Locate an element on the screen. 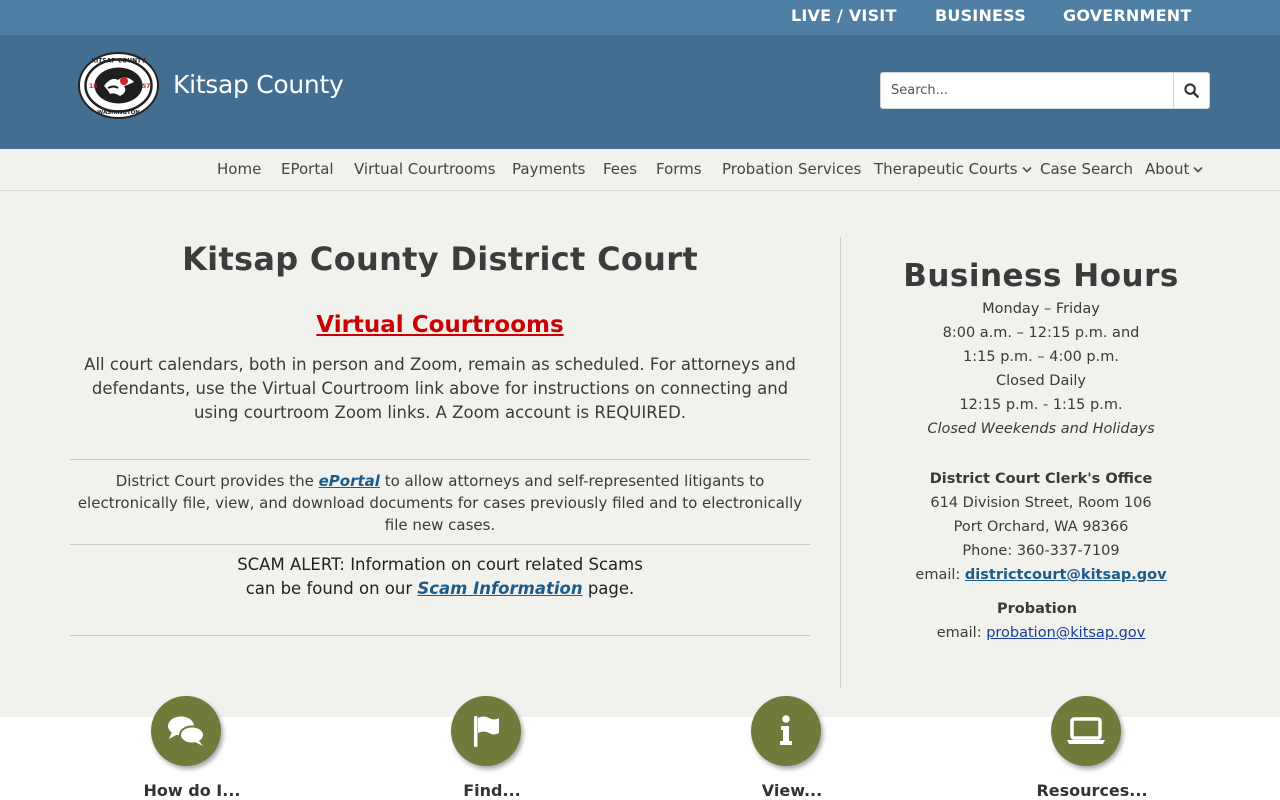 Image resolution: width=1280 pixels, height=800 pixels. svg-text: KITSAP COUNTY is located at coordinates (118, 61).